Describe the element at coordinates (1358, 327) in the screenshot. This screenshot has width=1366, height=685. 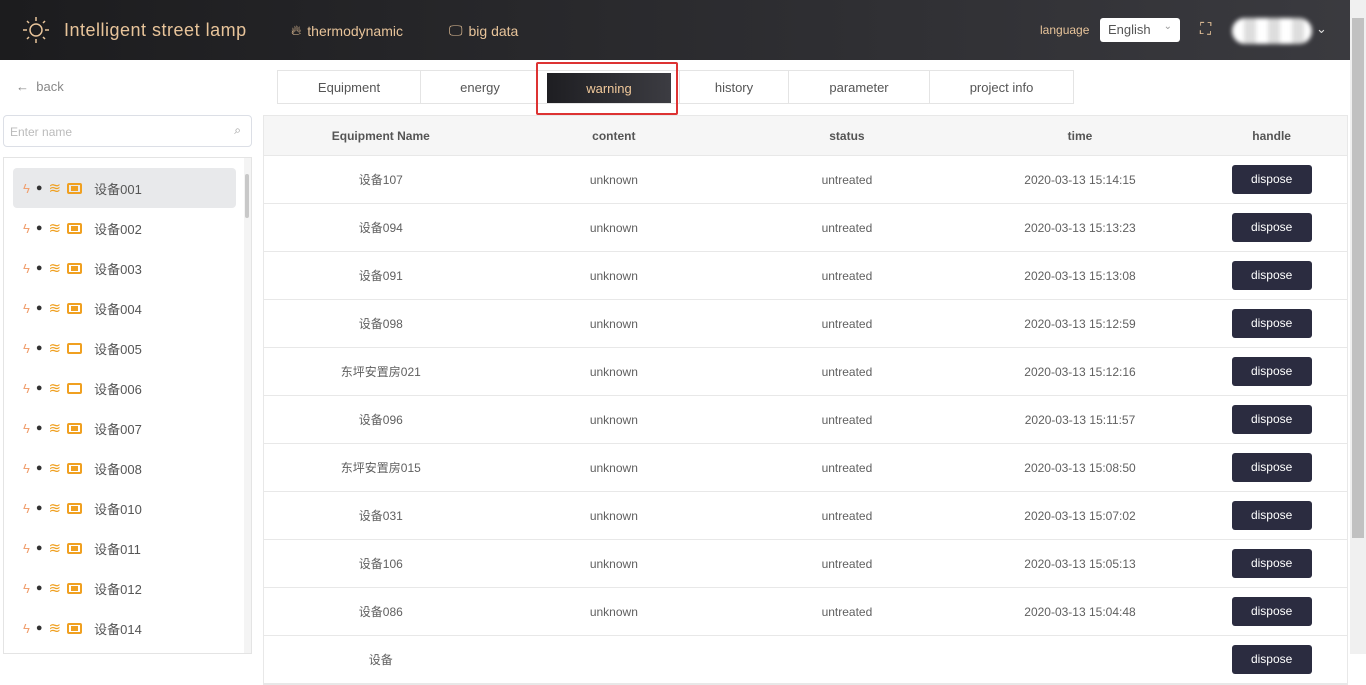
I see `page-scrollbar` at that location.